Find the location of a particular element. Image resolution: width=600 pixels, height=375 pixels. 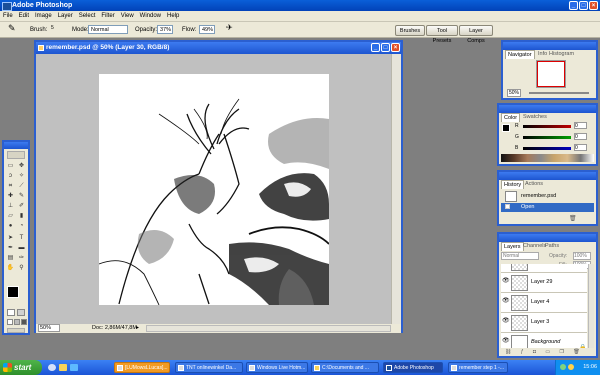

new-layer-icon: ❐ is located at coordinates (561, 352).